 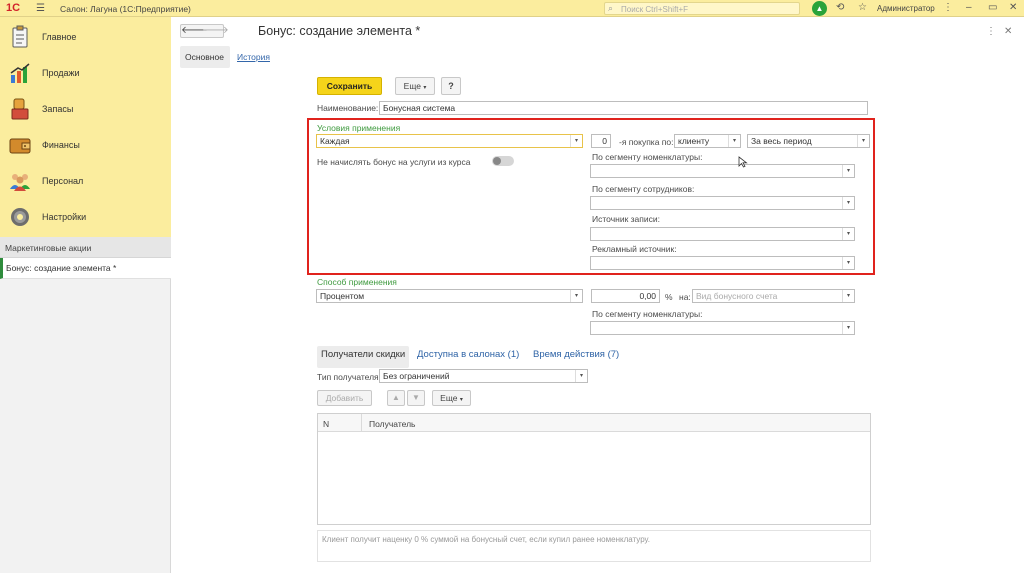 What do you see at coordinates (40, 8) in the screenshot?
I see `menu-icon: ☰` at bounding box center [40, 8].